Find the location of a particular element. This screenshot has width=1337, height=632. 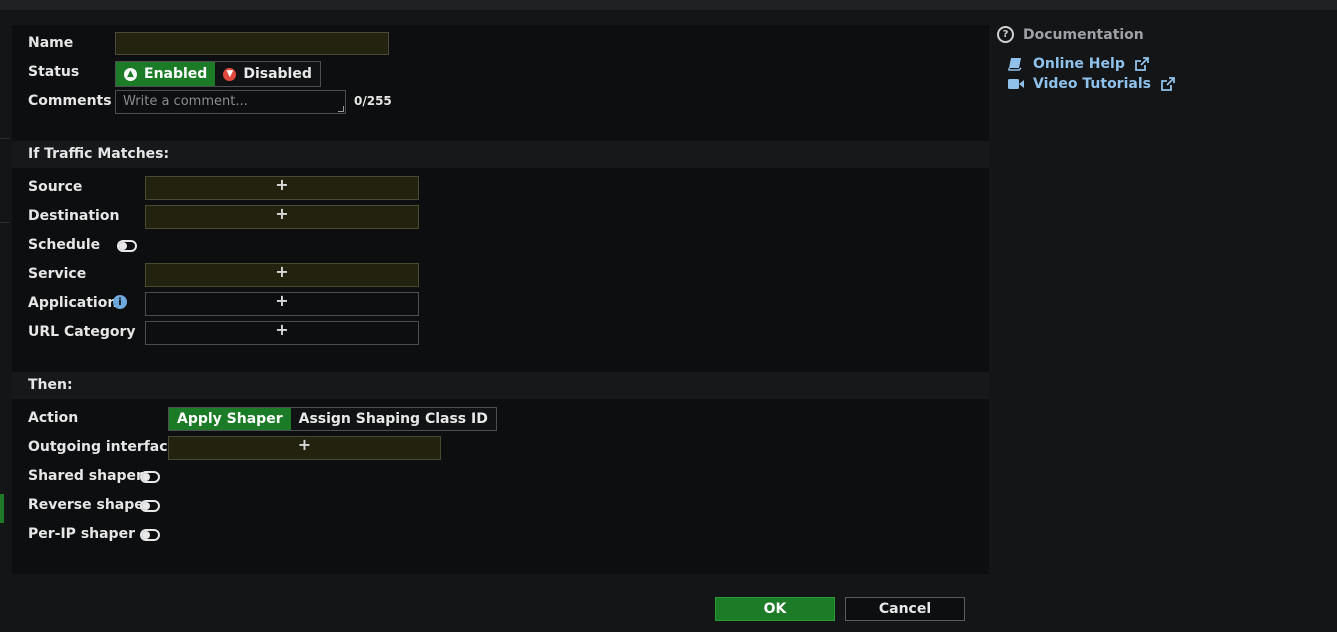

resize-grip is located at coordinates (341, 109).